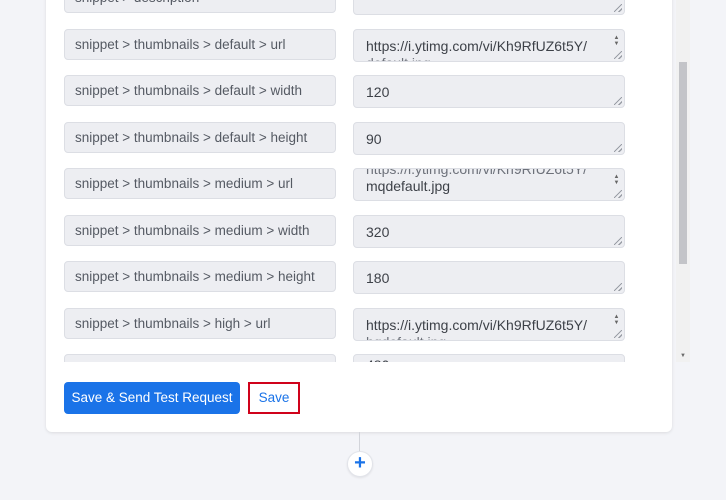 The width and height of the screenshot is (726, 500). I want to click on mapping-value-line: 180, so click(378, 278).